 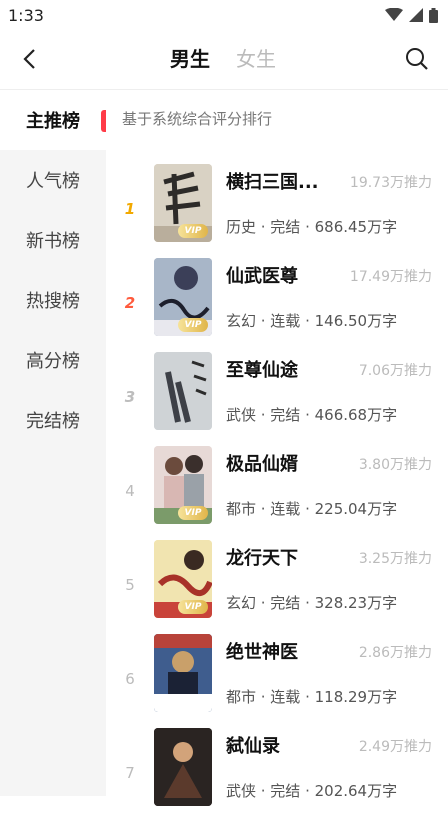 I want to click on sidebar-item-trending-search: 热搜榜, so click(x=53, y=300).